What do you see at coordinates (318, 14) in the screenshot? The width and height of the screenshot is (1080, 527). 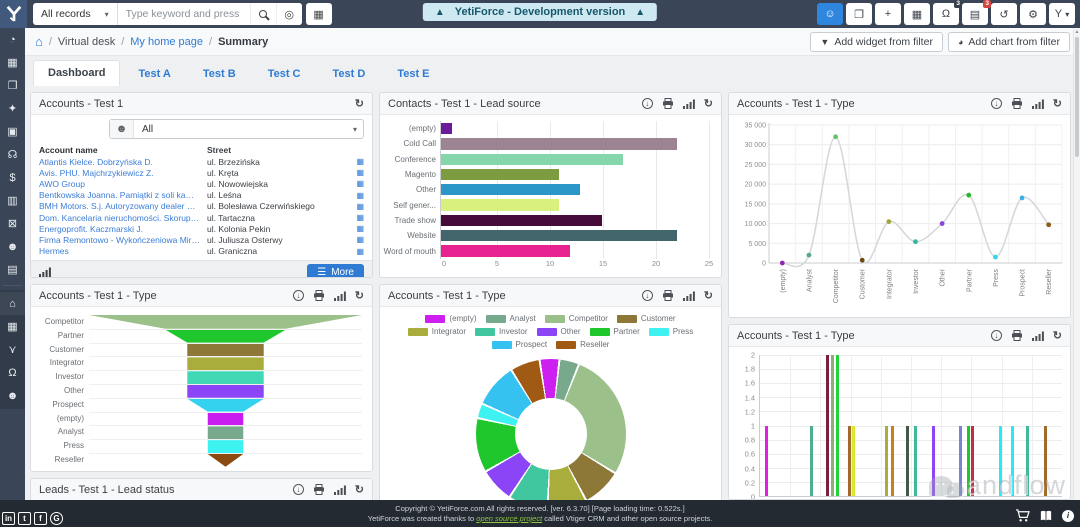 I see `quick-menu-button: ▦` at bounding box center [318, 14].